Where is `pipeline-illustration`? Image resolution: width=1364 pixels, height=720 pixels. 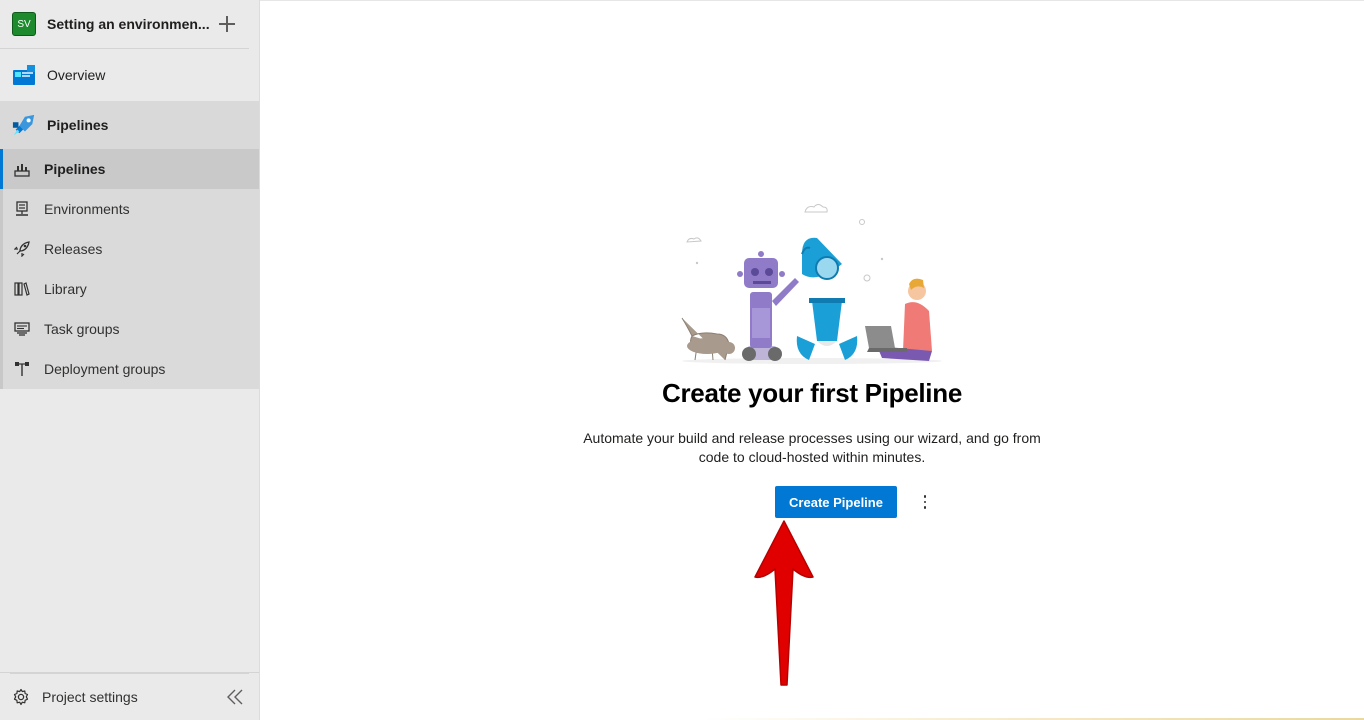
pipeline-illustration is located at coordinates (811, 284).